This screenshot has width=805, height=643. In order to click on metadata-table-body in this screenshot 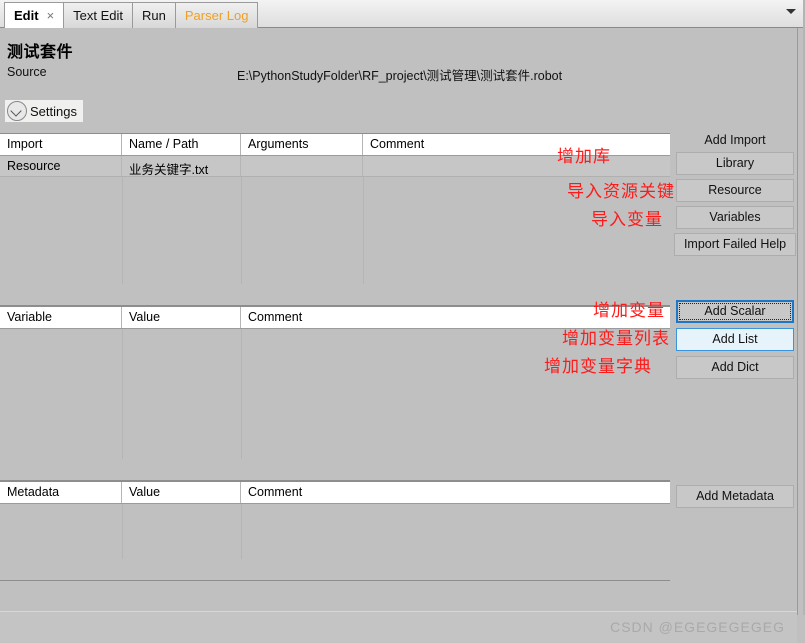, I will do `click(335, 531)`.